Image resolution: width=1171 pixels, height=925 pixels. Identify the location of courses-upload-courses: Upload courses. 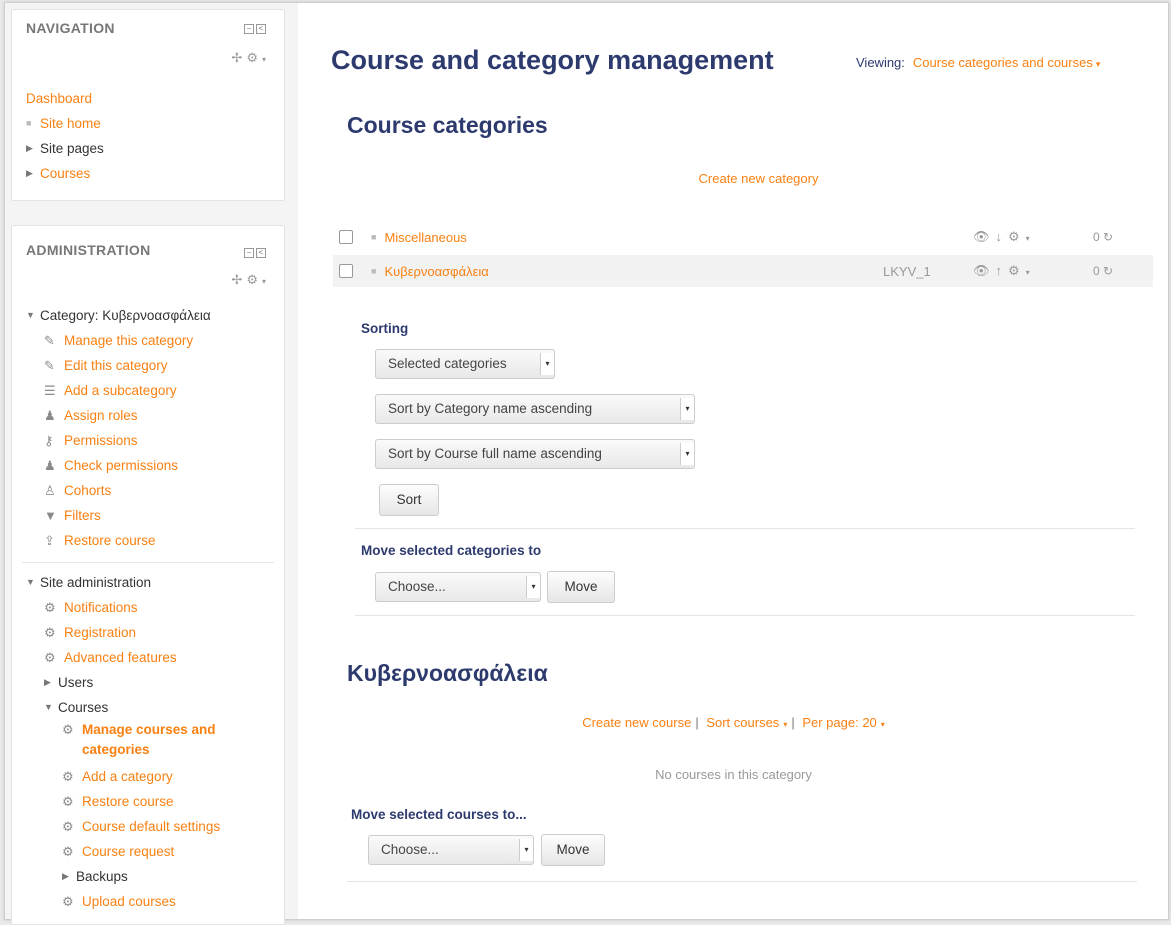
(129, 901).